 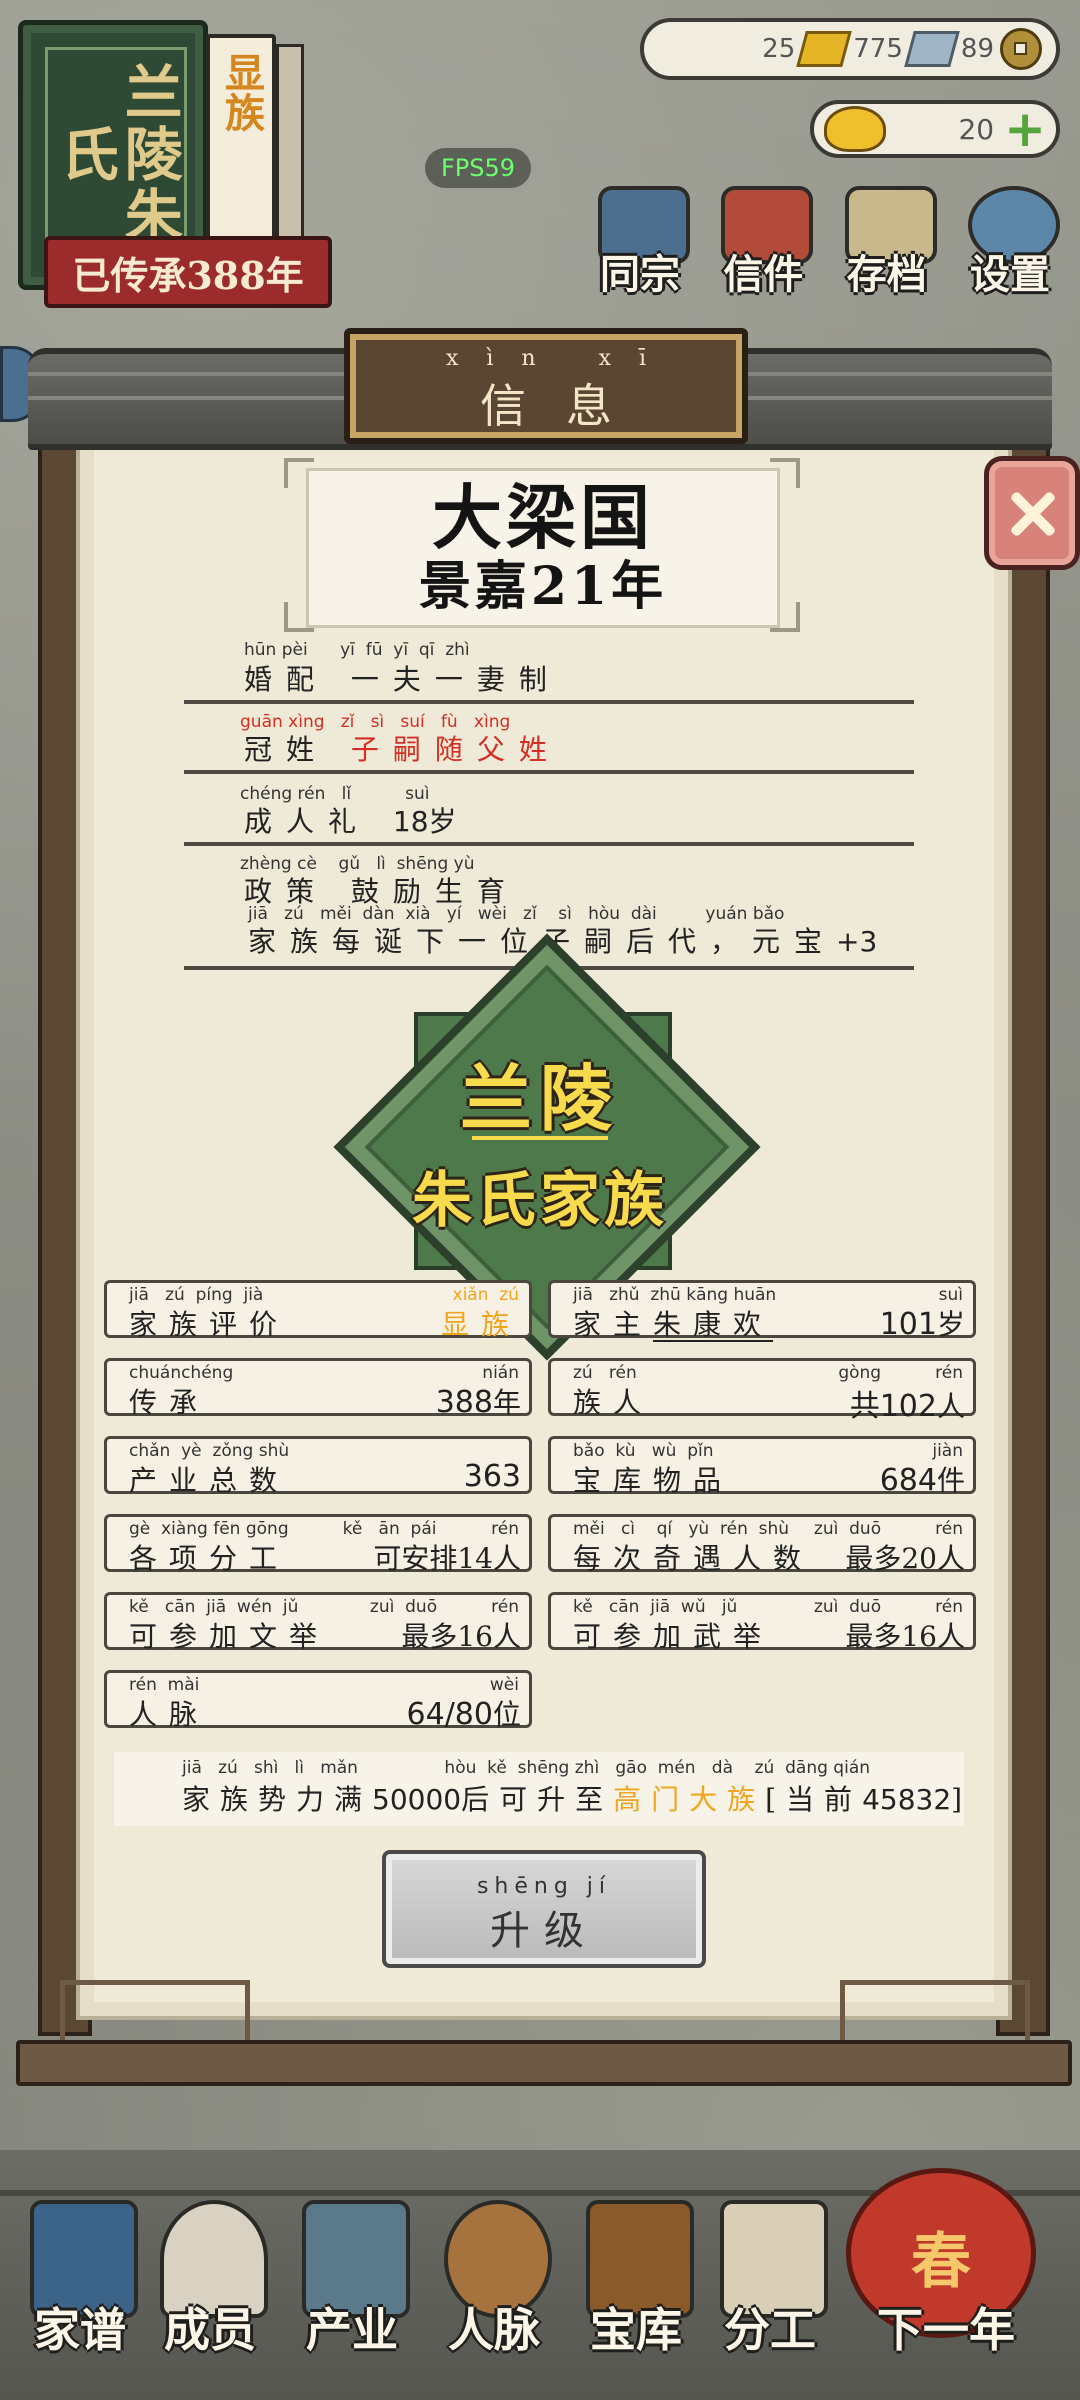 I want to click on box-pinyin: wèi, so click(x=504, y=1685).